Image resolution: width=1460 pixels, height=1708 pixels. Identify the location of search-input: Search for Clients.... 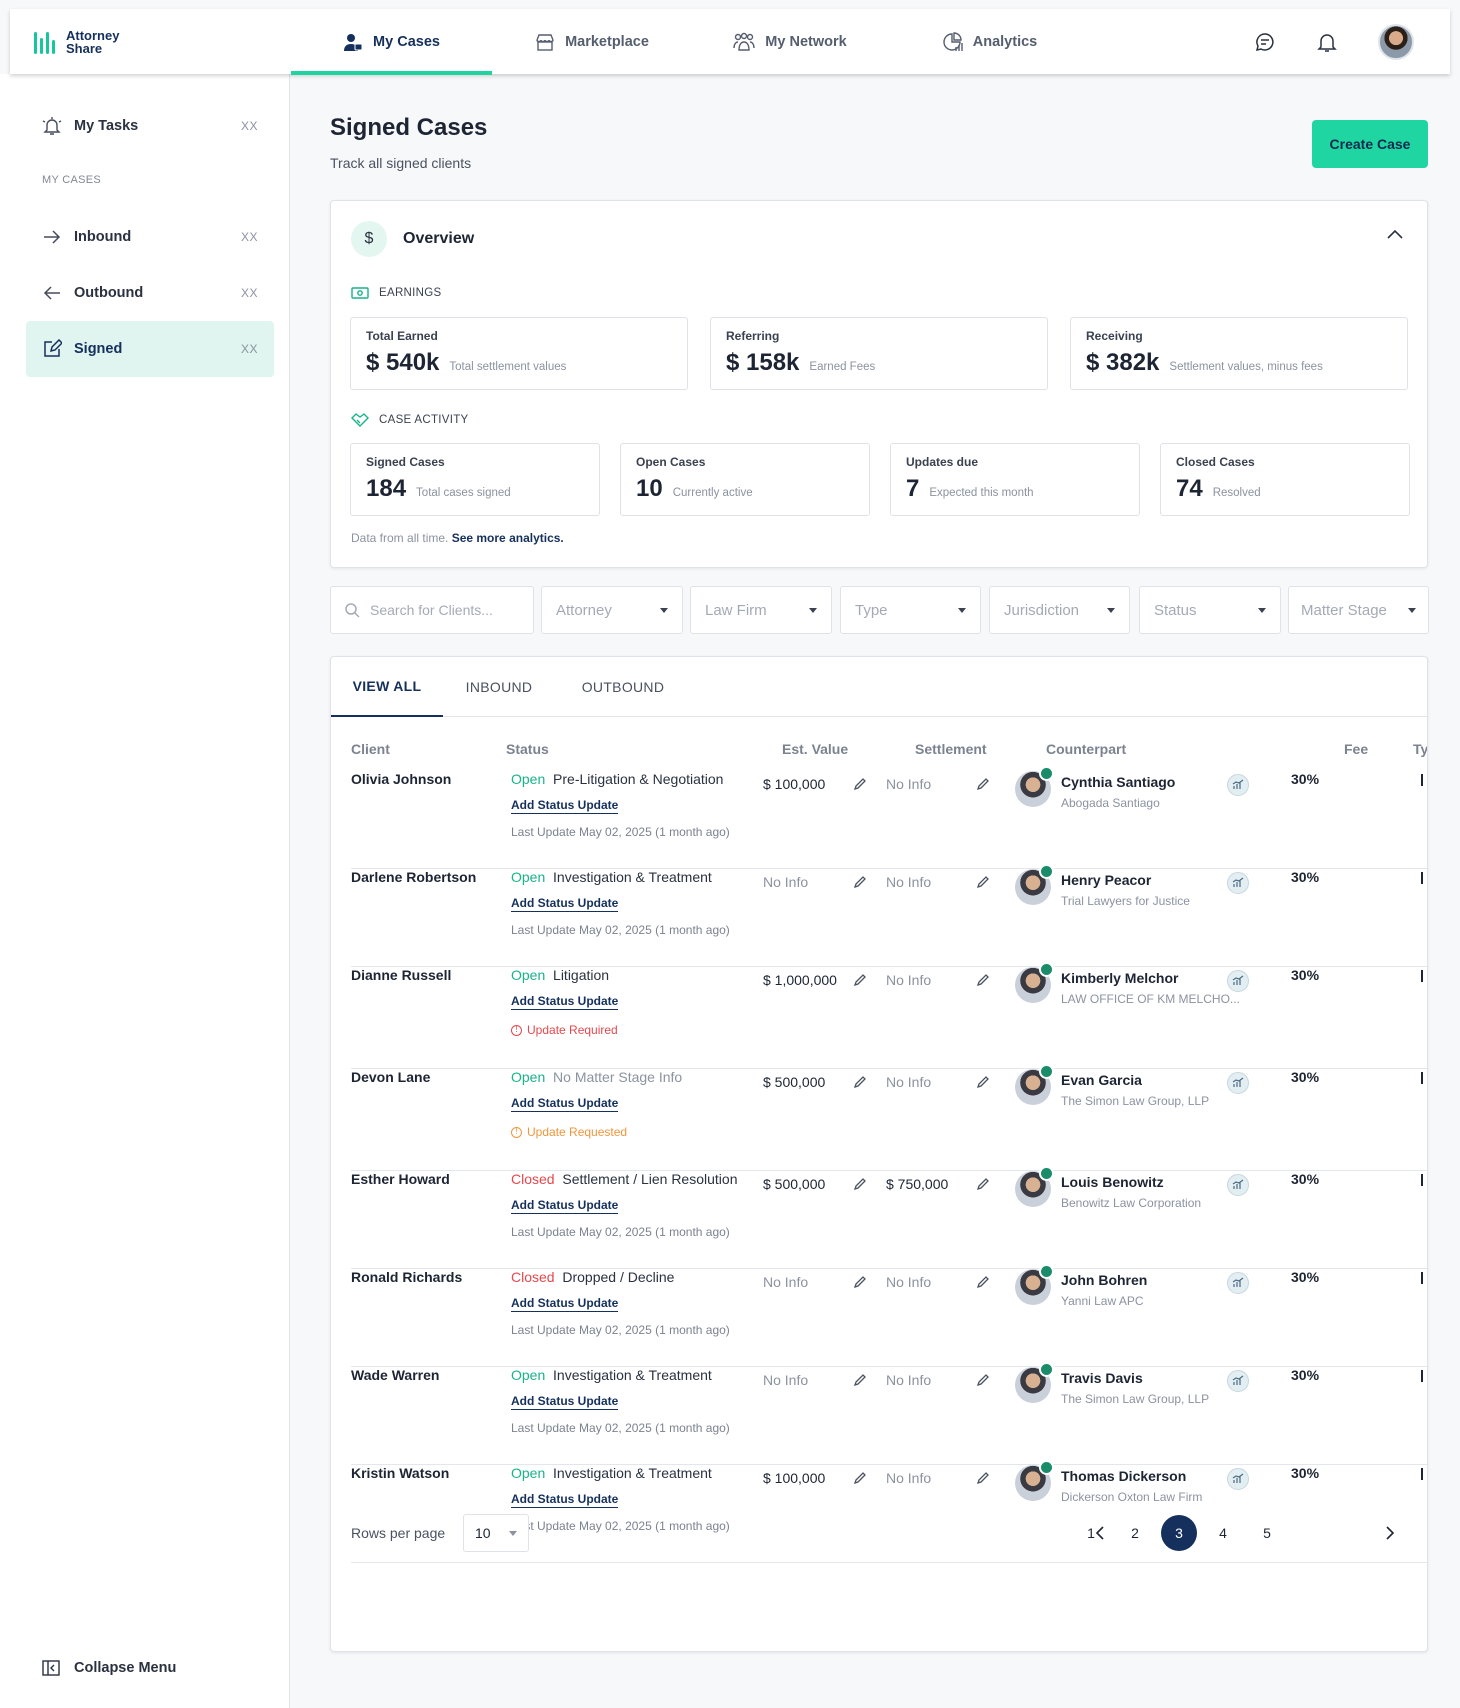
(432, 610).